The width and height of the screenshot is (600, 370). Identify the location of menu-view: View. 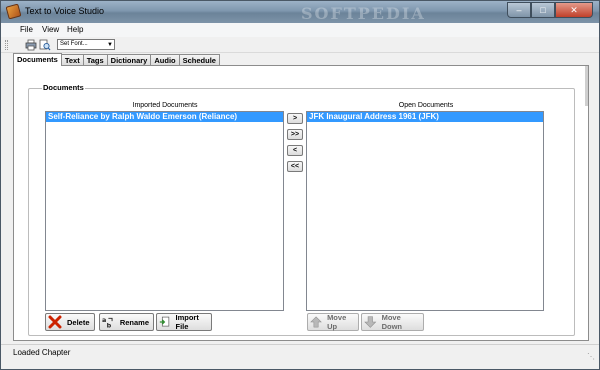
(50, 29).